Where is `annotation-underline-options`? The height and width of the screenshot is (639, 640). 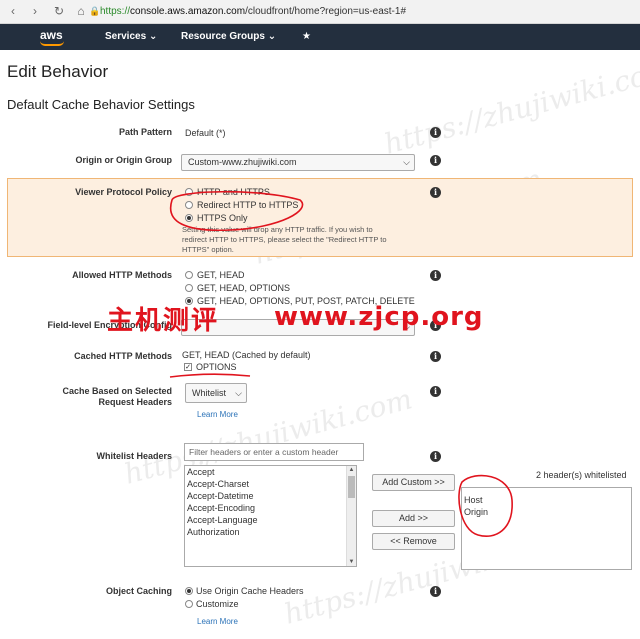
annotation-underline-options is located at coordinates (210, 375).